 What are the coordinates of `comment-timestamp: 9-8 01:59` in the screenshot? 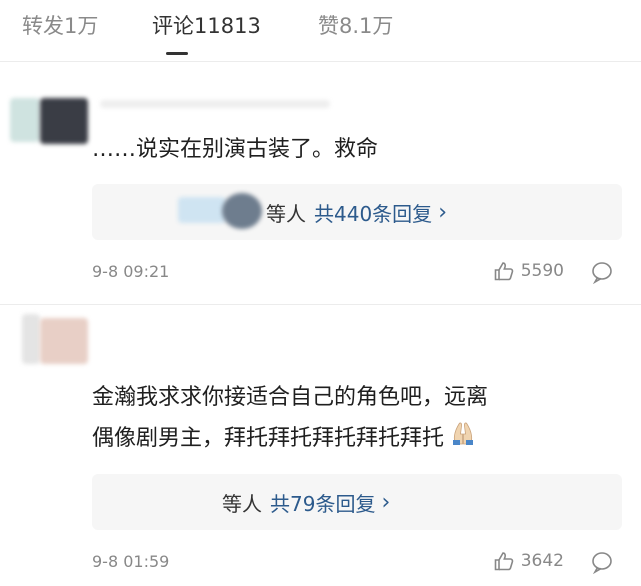 It's located at (131, 561).